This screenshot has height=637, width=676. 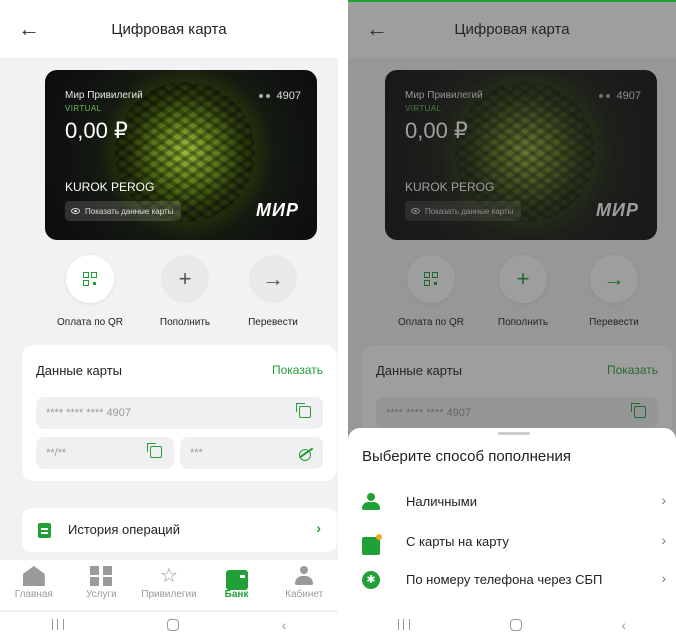 I want to click on pay-qr-label: Оплата по QR, so click(x=90, y=322).